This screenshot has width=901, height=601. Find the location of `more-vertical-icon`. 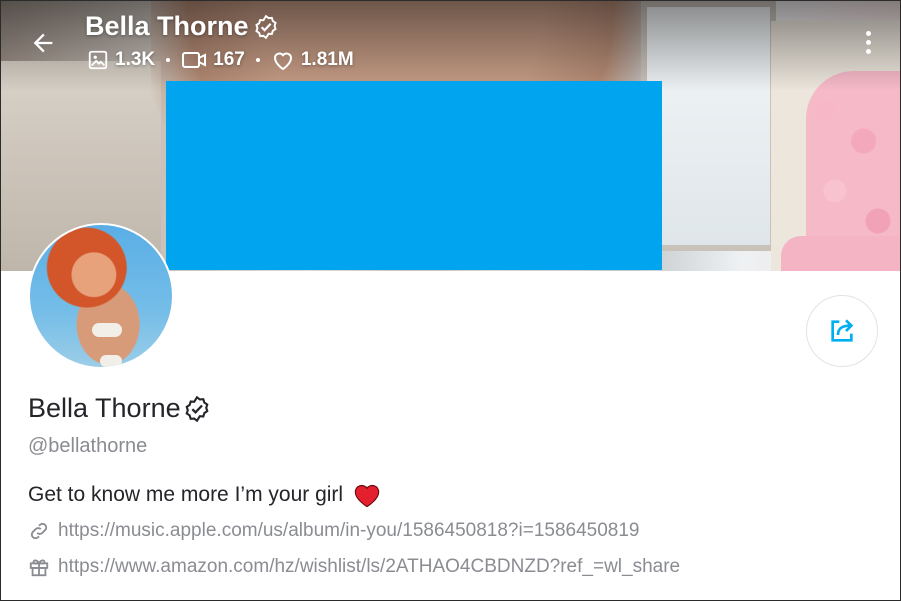

more-vertical-icon is located at coordinates (868, 42).